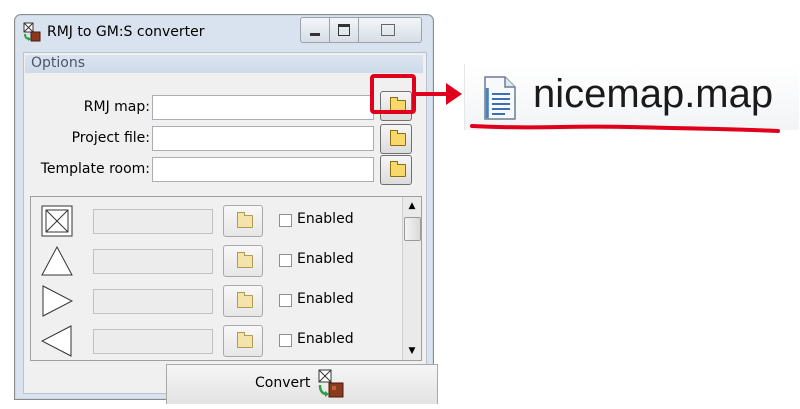 This screenshot has height=409, width=800. What do you see at coordinates (439, 94) in the screenshot?
I see `arrow-icon` at bounding box center [439, 94].